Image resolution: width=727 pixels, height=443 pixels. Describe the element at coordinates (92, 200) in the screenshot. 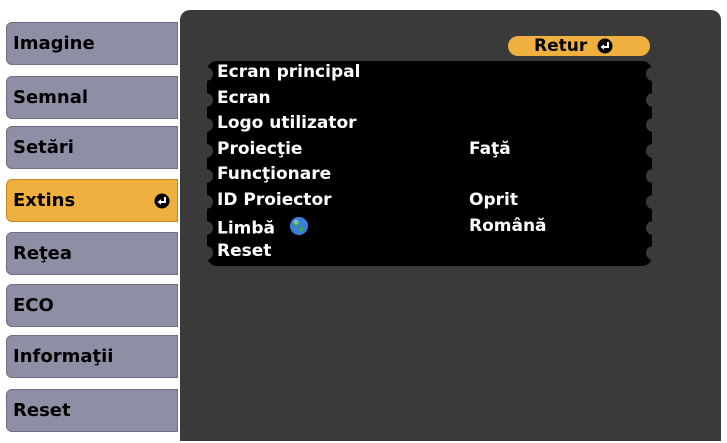

I see `tab-extins: Extins` at that location.